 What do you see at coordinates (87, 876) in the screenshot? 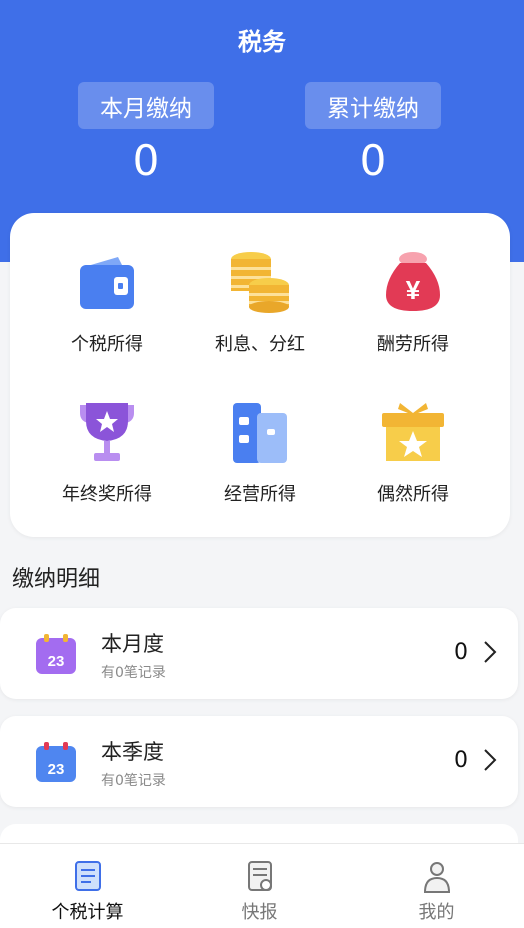
I see `calculator-doc-icon` at bounding box center [87, 876].